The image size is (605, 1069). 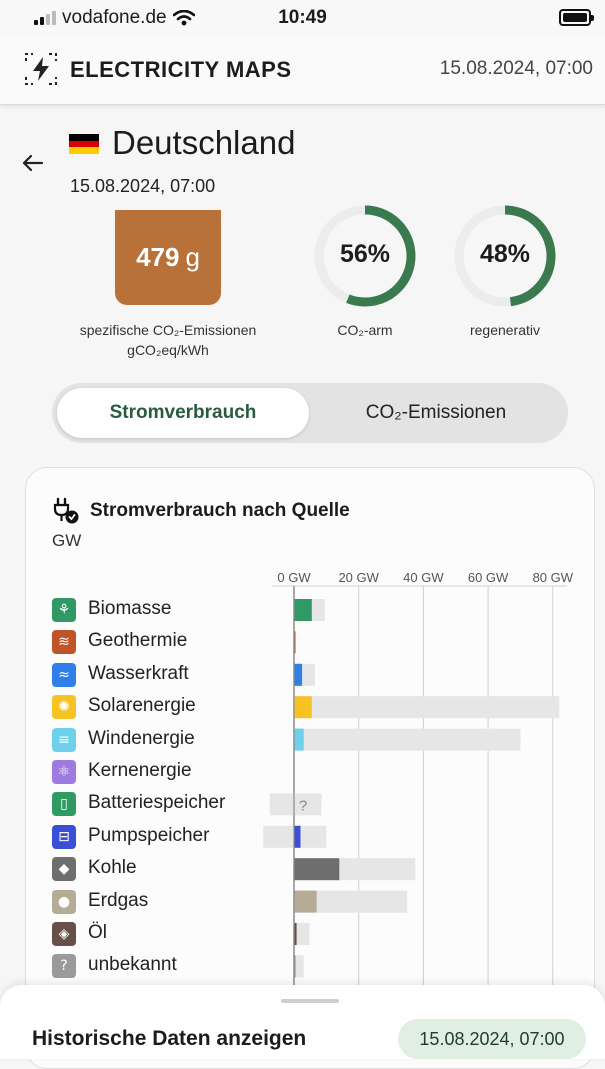 I want to click on lowcarbon-value: 56%, so click(x=365, y=254).